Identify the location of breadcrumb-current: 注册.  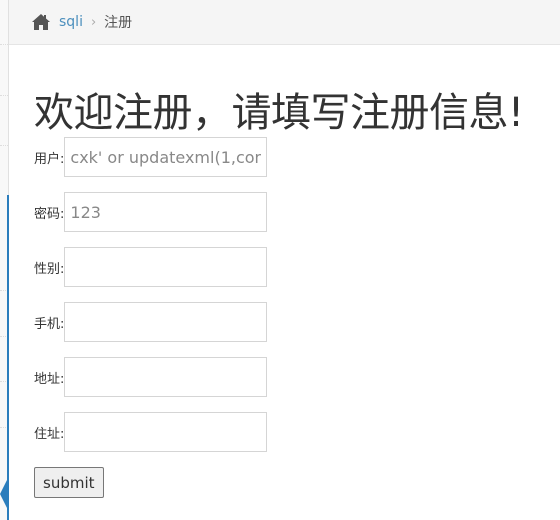
(118, 23).